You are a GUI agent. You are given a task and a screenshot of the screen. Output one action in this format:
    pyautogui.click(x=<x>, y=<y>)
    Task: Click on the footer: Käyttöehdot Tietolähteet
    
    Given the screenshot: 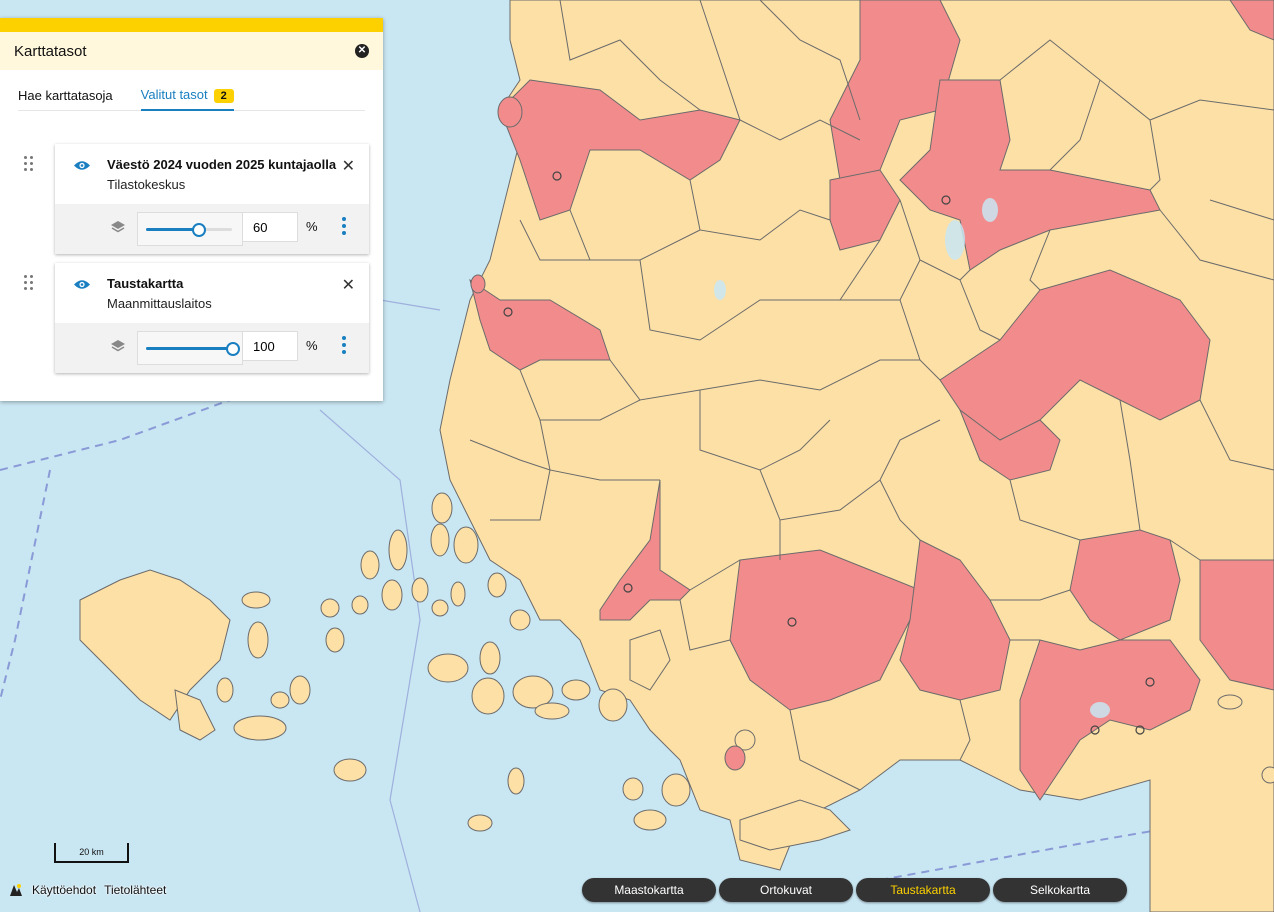 What is the action you would take?
    pyautogui.click(x=91, y=890)
    